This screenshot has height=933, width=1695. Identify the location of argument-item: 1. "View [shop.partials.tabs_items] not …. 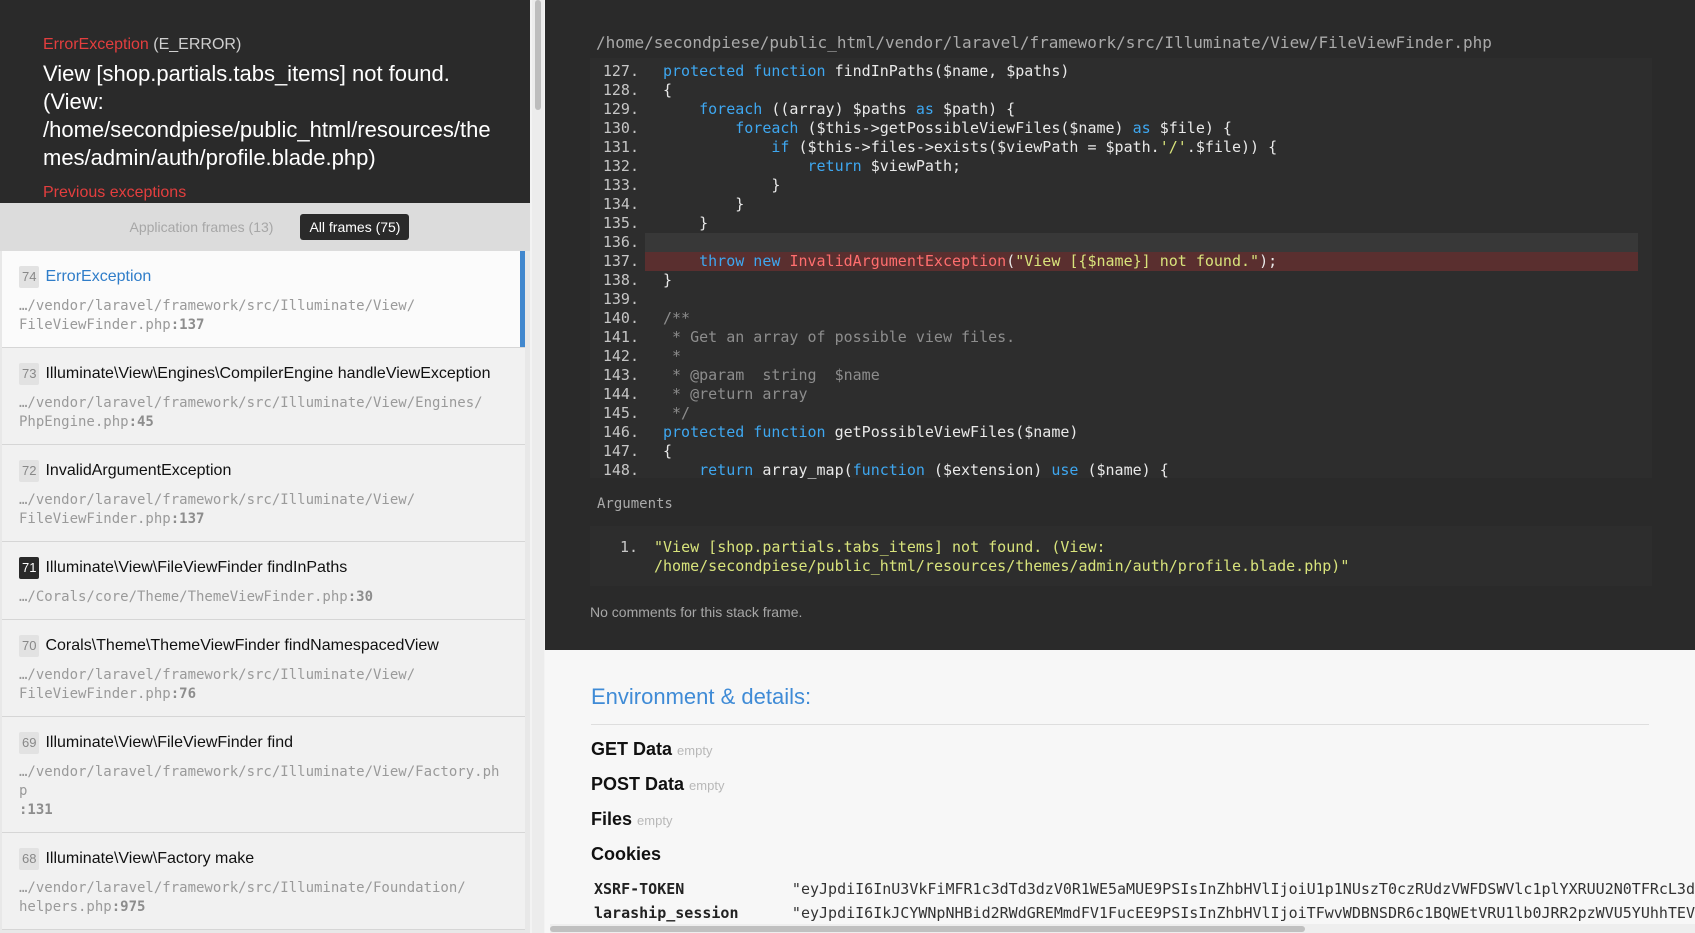
(985, 556).